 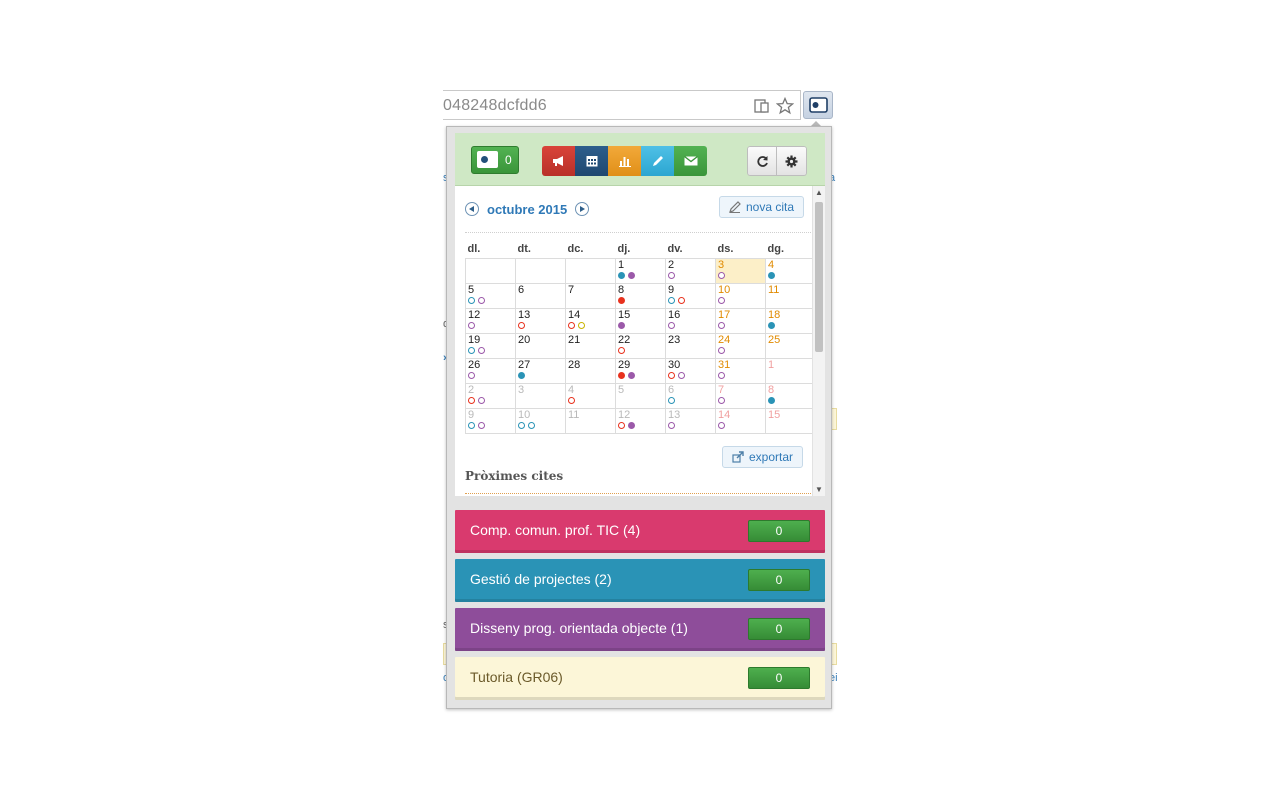 I want to click on calendar-day-cell: 25, so click(x=790, y=346).